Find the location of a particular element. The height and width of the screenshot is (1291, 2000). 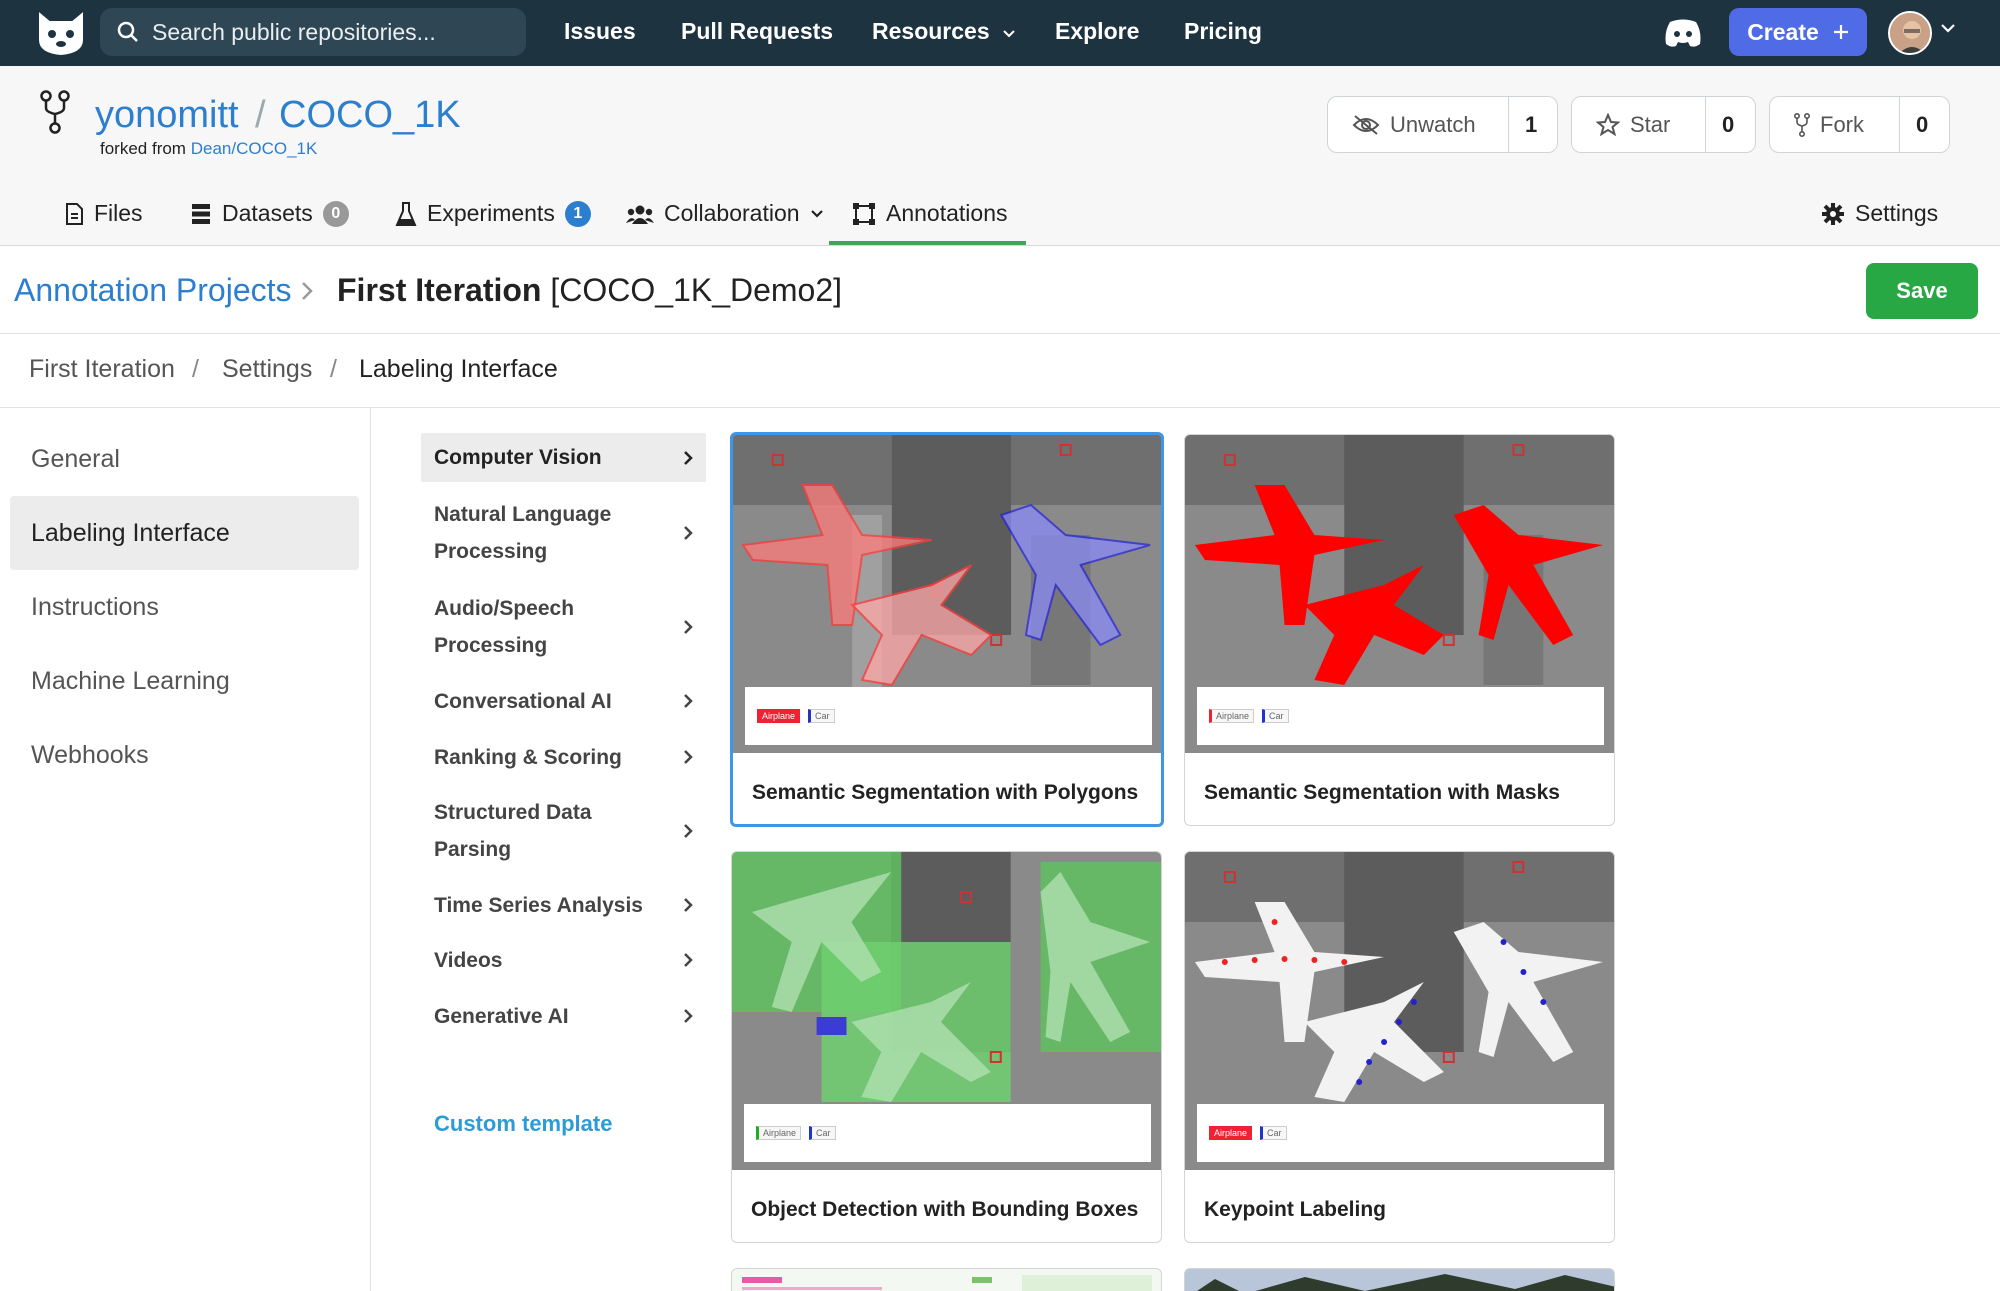

tab-annotations: Annotations is located at coordinates (929, 213).